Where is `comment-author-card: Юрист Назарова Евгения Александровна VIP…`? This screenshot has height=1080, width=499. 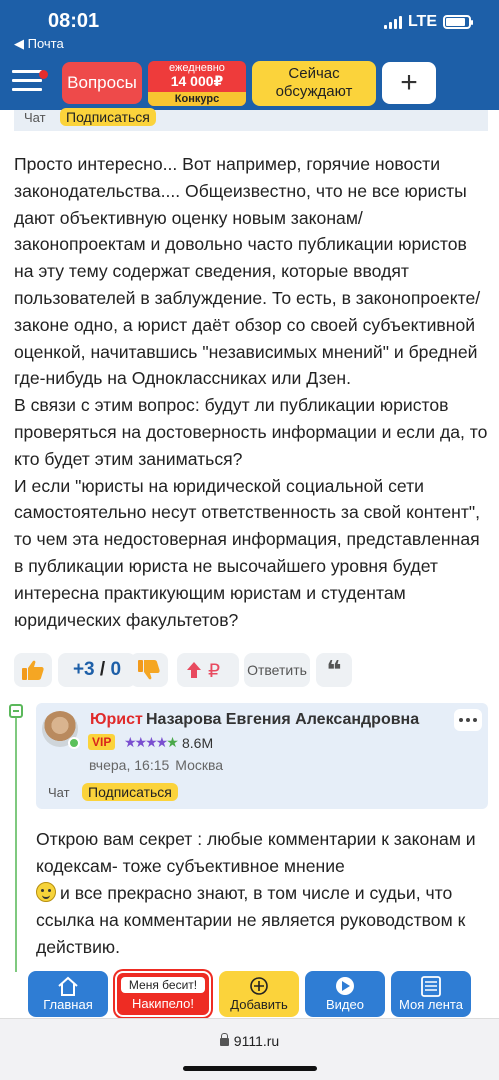 comment-author-card: Юрист Назарова Евгения Александровна VIP… is located at coordinates (262, 756).